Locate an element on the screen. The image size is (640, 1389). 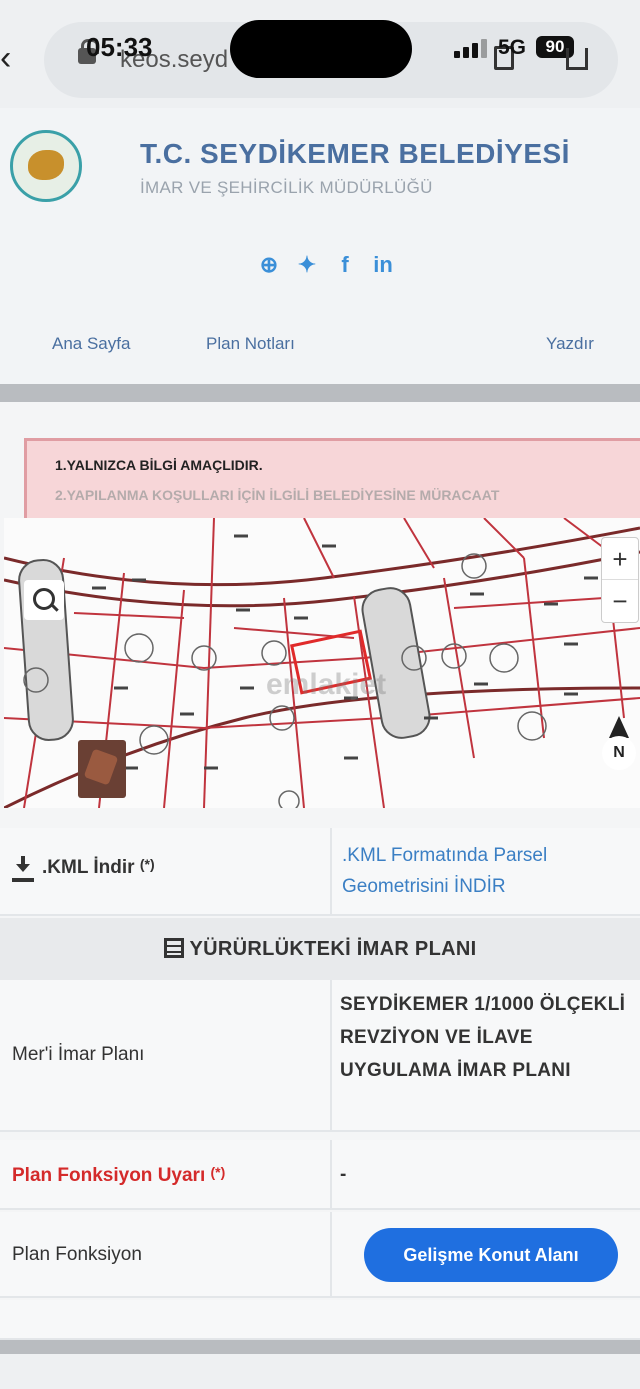
warning-line-1: 1.YALNIZCA BİLGİ AMAÇLIDIR. is located at coordinates (159, 465).